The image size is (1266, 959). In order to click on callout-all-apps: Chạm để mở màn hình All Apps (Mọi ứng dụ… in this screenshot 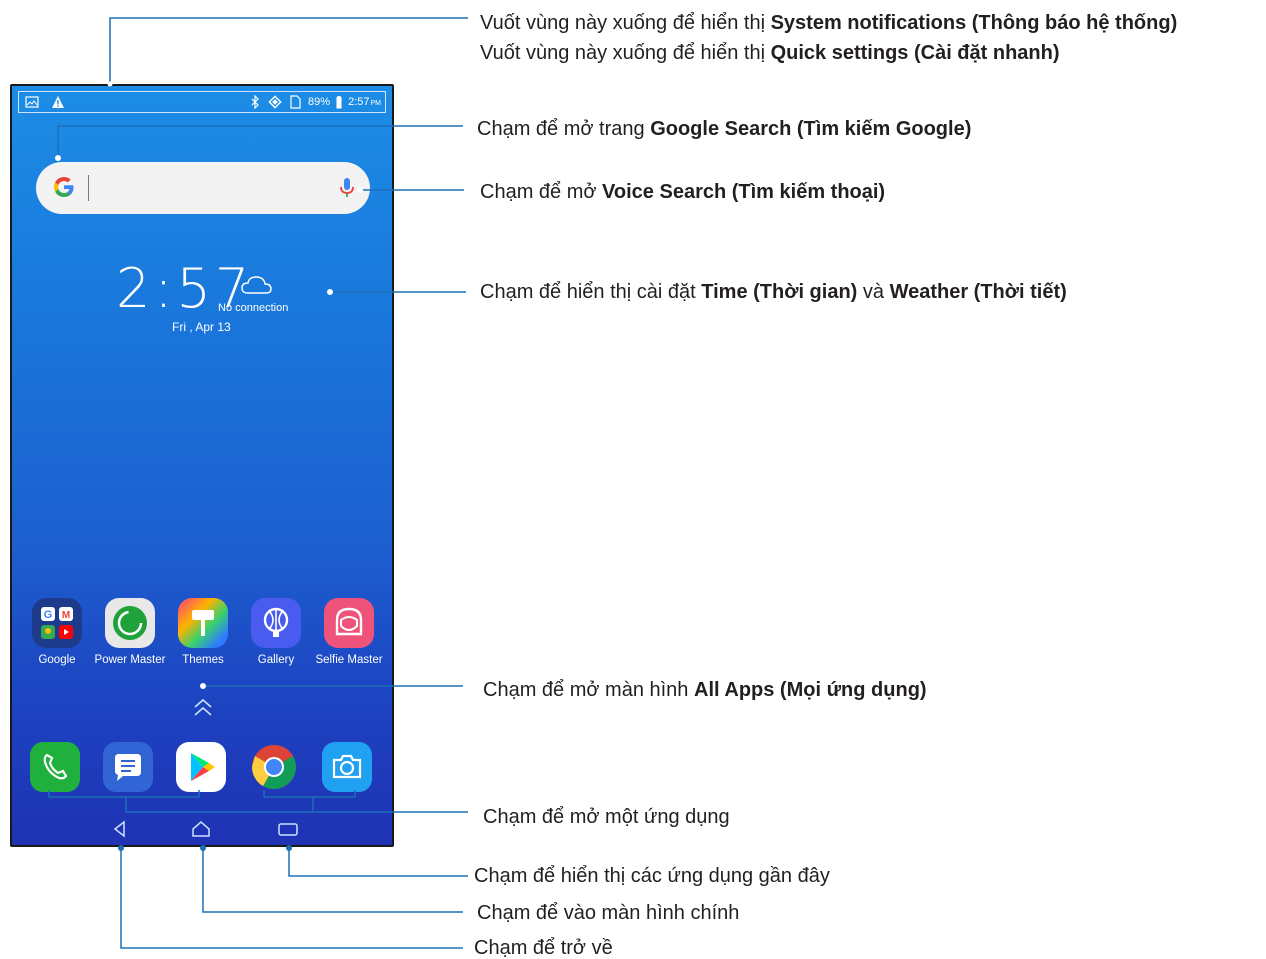, I will do `click(705, 690)`.